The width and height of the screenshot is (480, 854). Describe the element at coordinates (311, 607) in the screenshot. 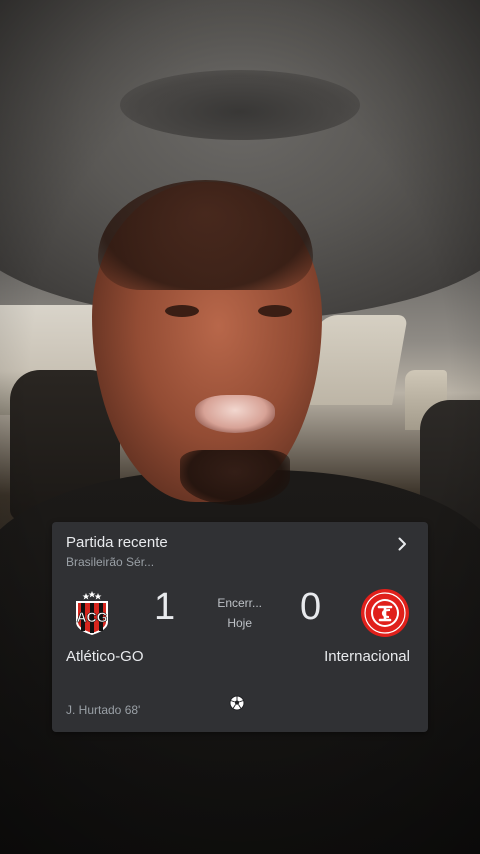

I see `away-score: 0` at that location.